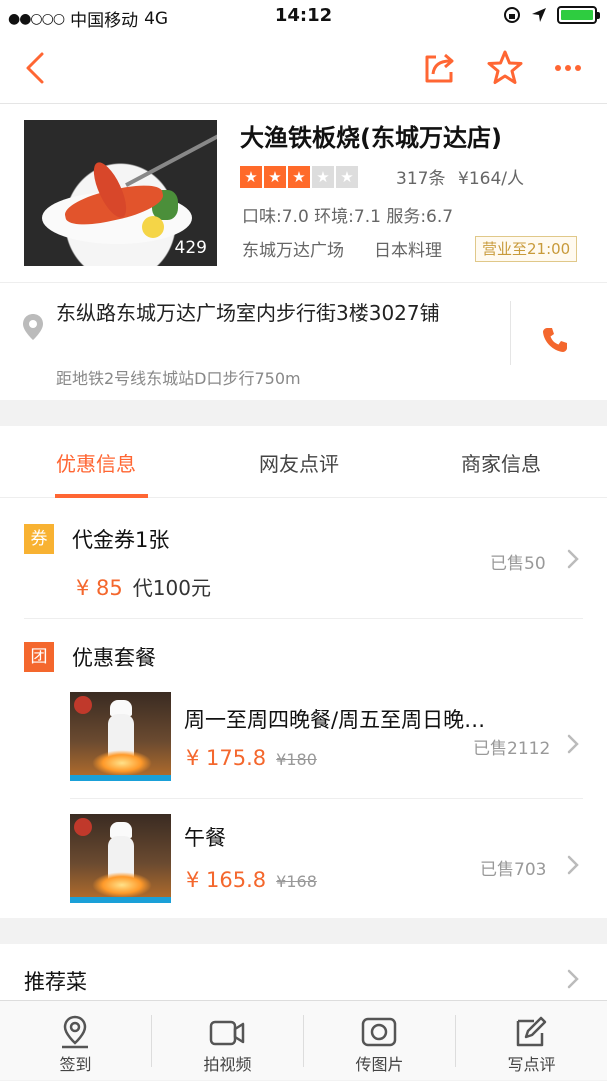  I want to click on recommend-section: 推荐菜, so click(303, 972).